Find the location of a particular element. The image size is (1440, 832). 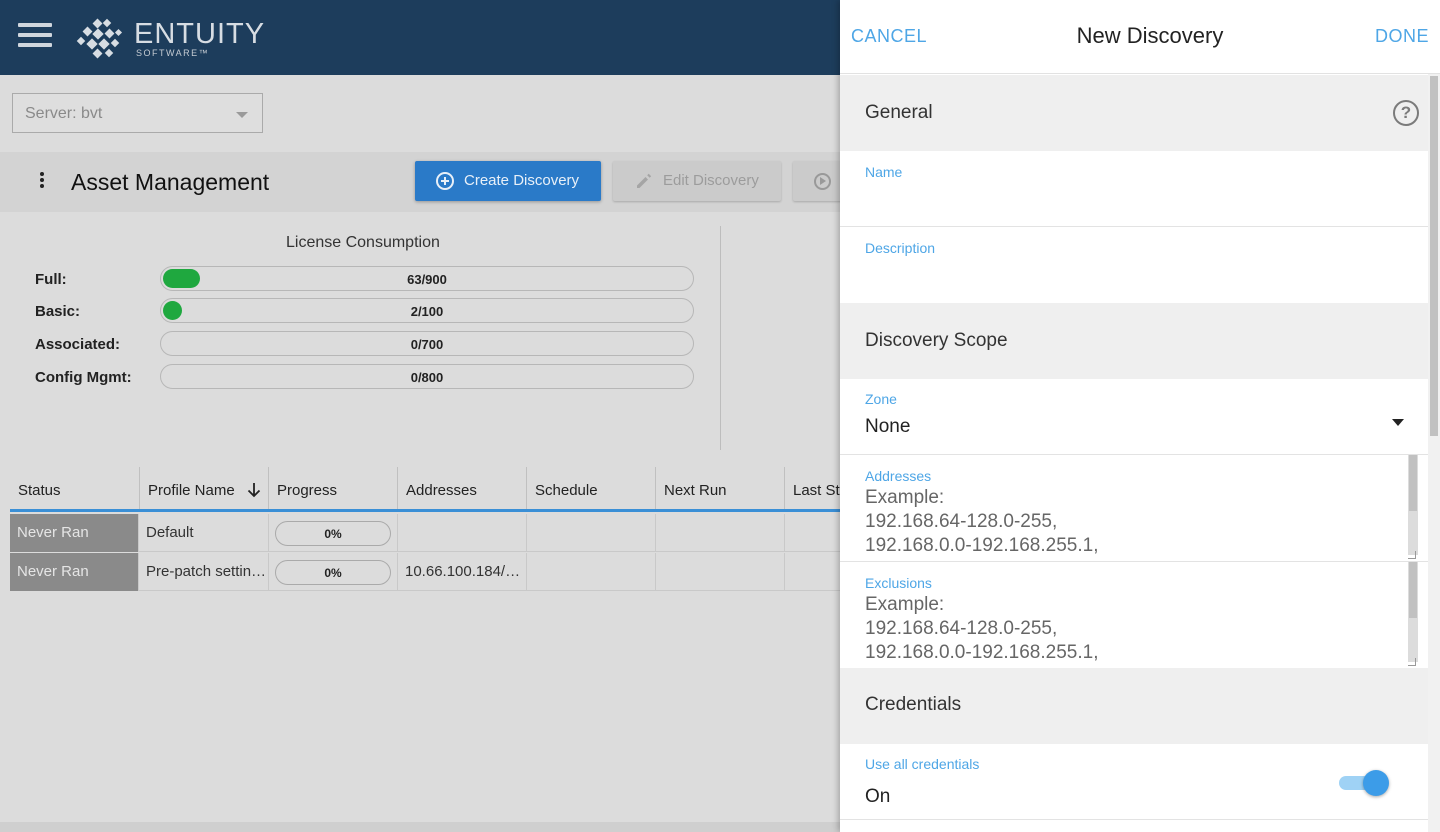

menu-icon is located at coordinates (35, 36).